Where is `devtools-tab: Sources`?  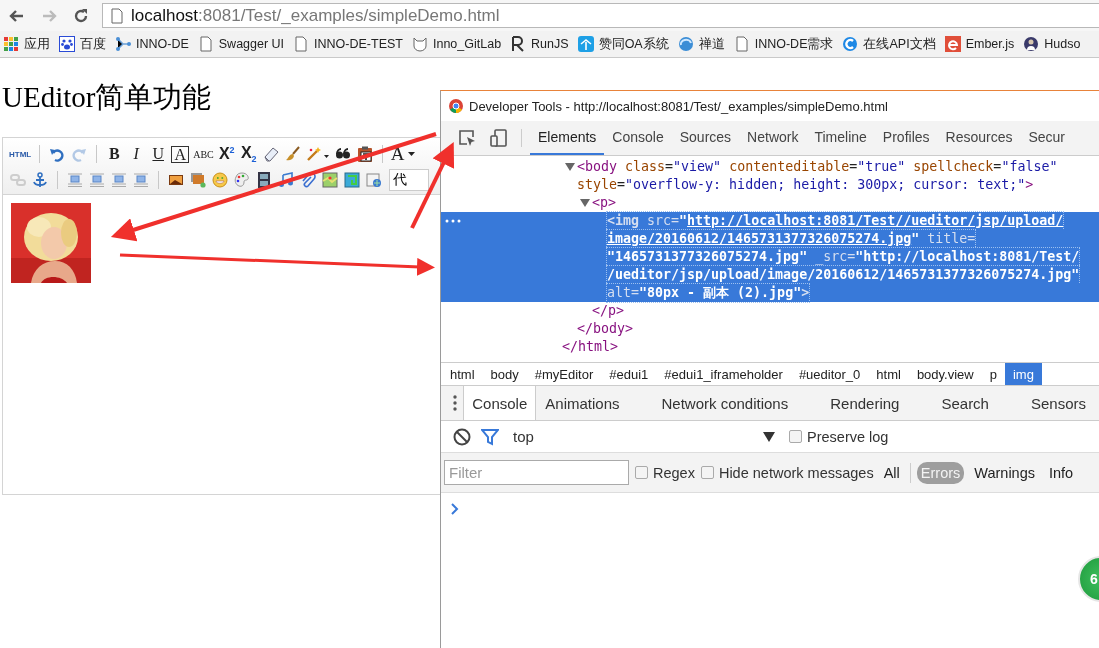 devtools-tab: Sources is located at coordinates (705, 138).